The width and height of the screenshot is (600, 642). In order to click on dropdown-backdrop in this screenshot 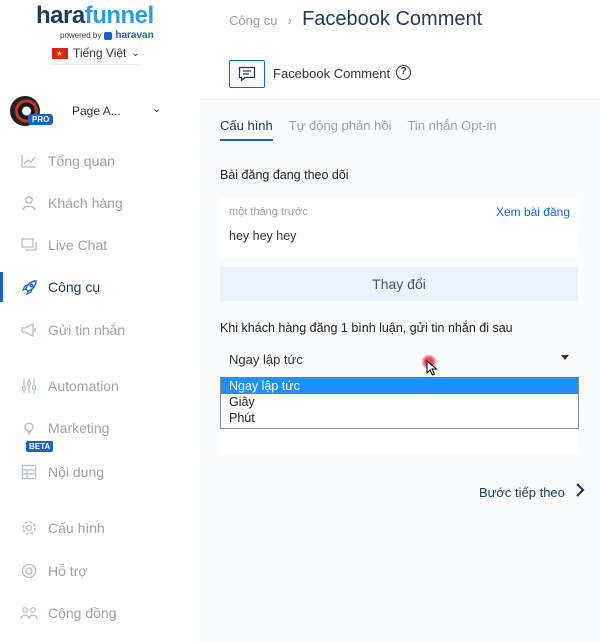, I will do `click(399, 442)`.